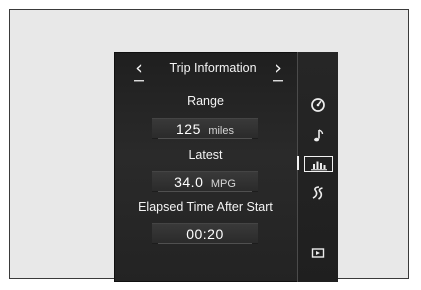 The width and height of the screenshot is (421, 290). I want to click on bar-chart-icon-graphic, so click(318, 166).